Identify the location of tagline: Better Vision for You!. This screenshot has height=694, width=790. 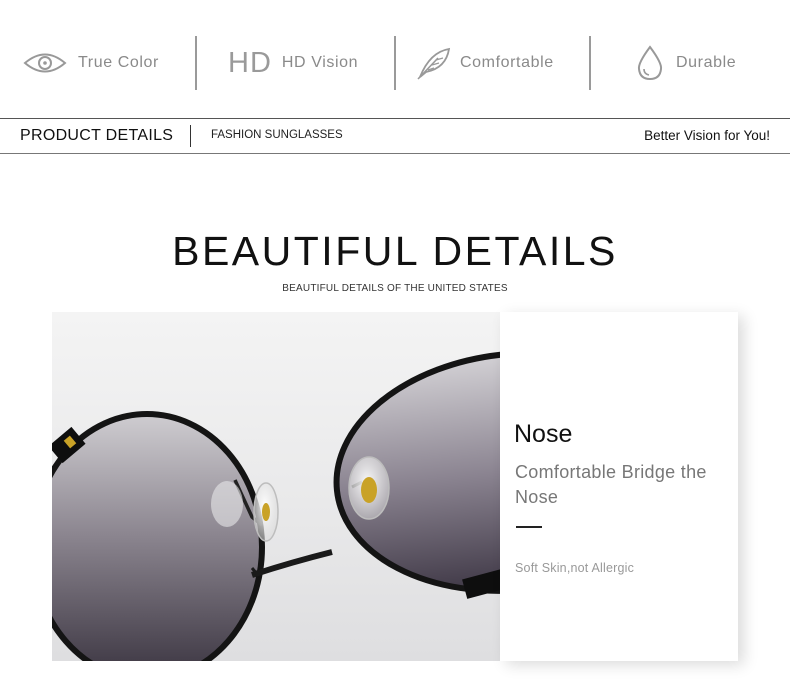
(707, 135).